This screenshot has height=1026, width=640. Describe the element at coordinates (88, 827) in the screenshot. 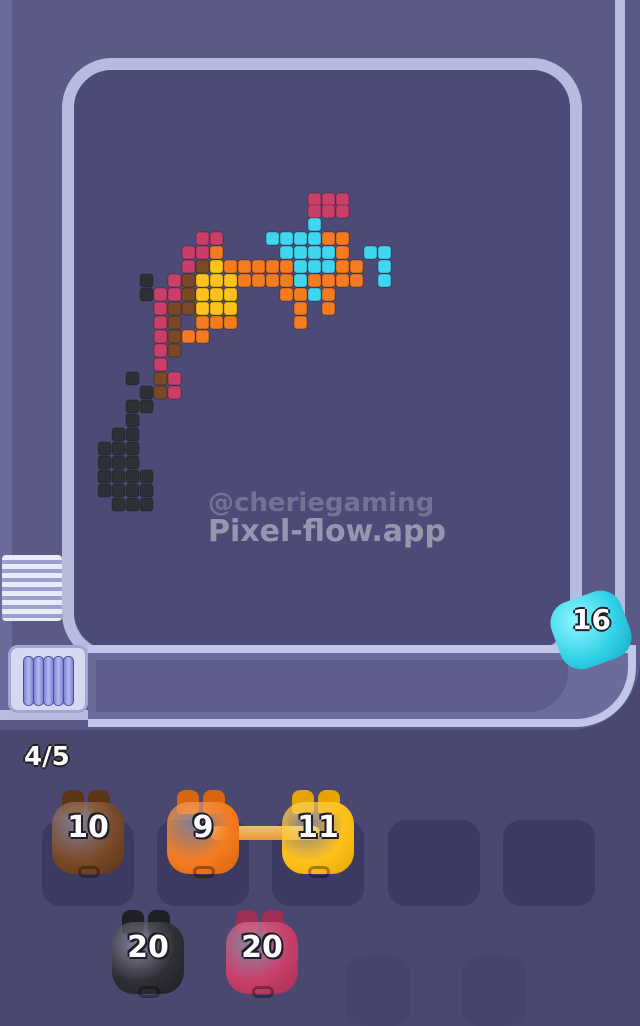

I see `piglet-number: 10` at that location.